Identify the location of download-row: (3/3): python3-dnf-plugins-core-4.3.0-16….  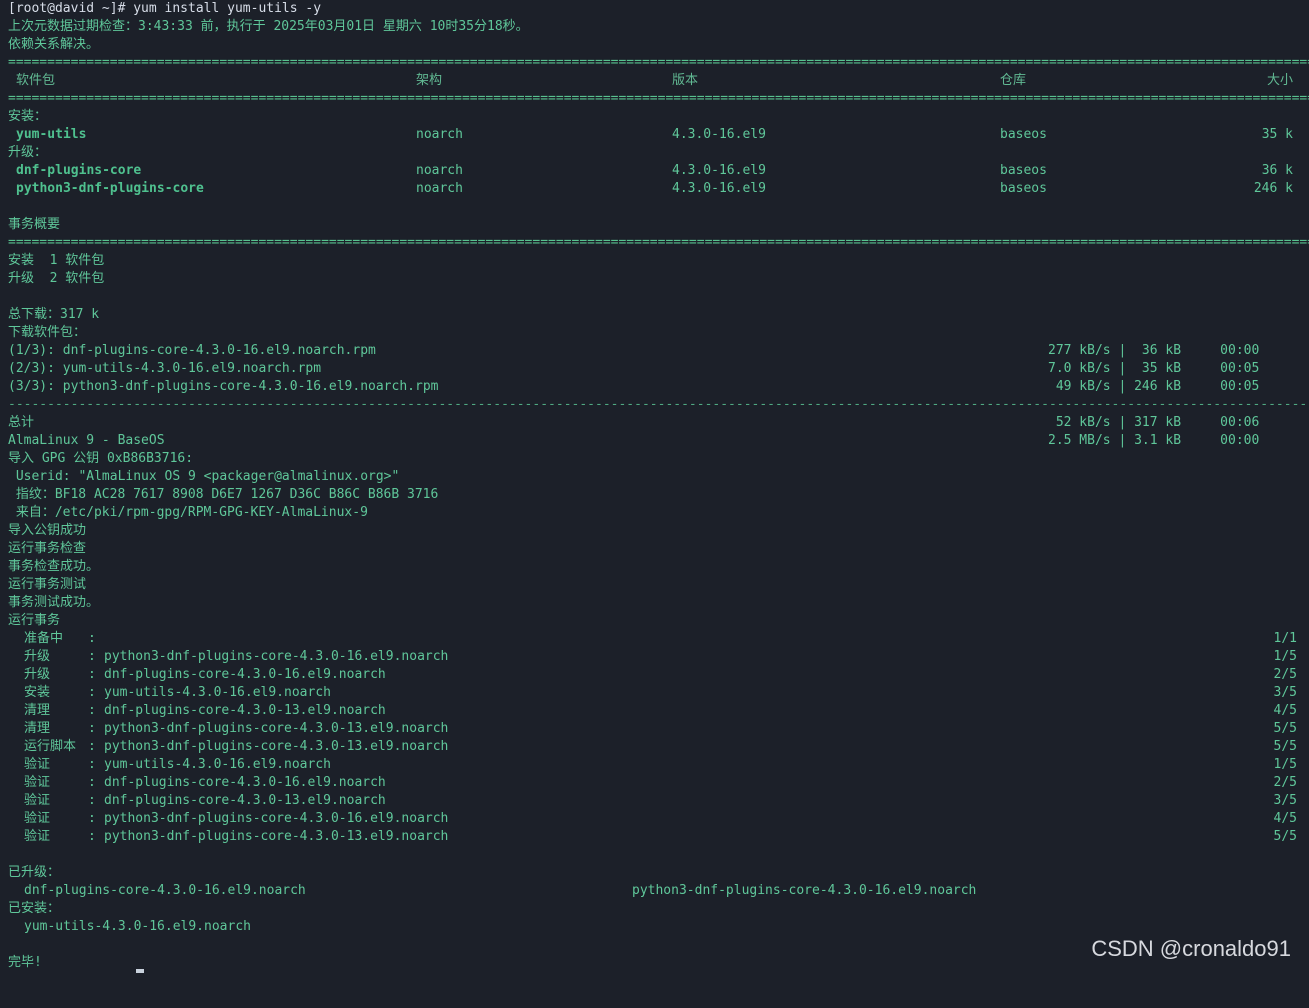
(654, 387).